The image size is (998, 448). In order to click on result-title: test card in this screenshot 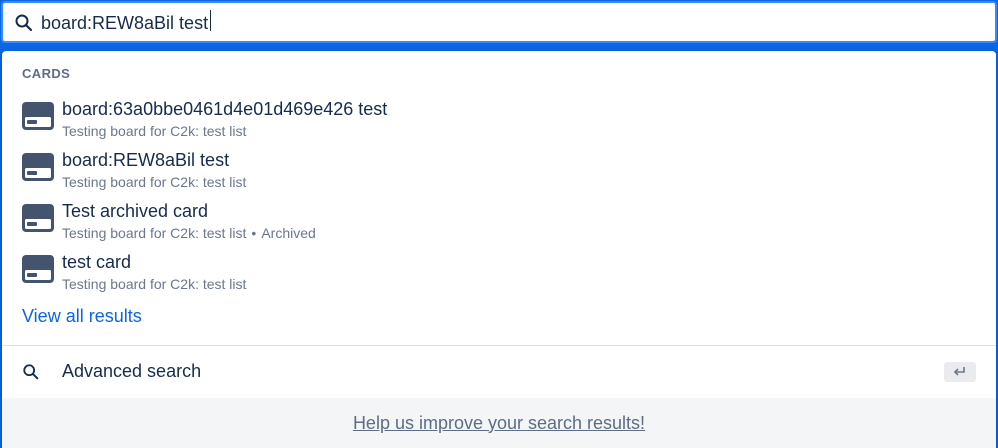, I will do `click(97, 262)`.